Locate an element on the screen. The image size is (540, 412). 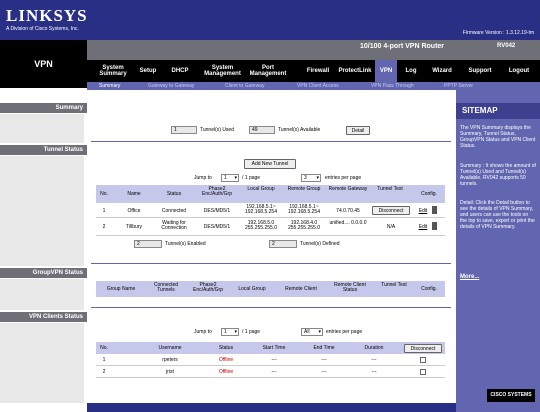
nav-log: Log is located at coordinates (411, 71).